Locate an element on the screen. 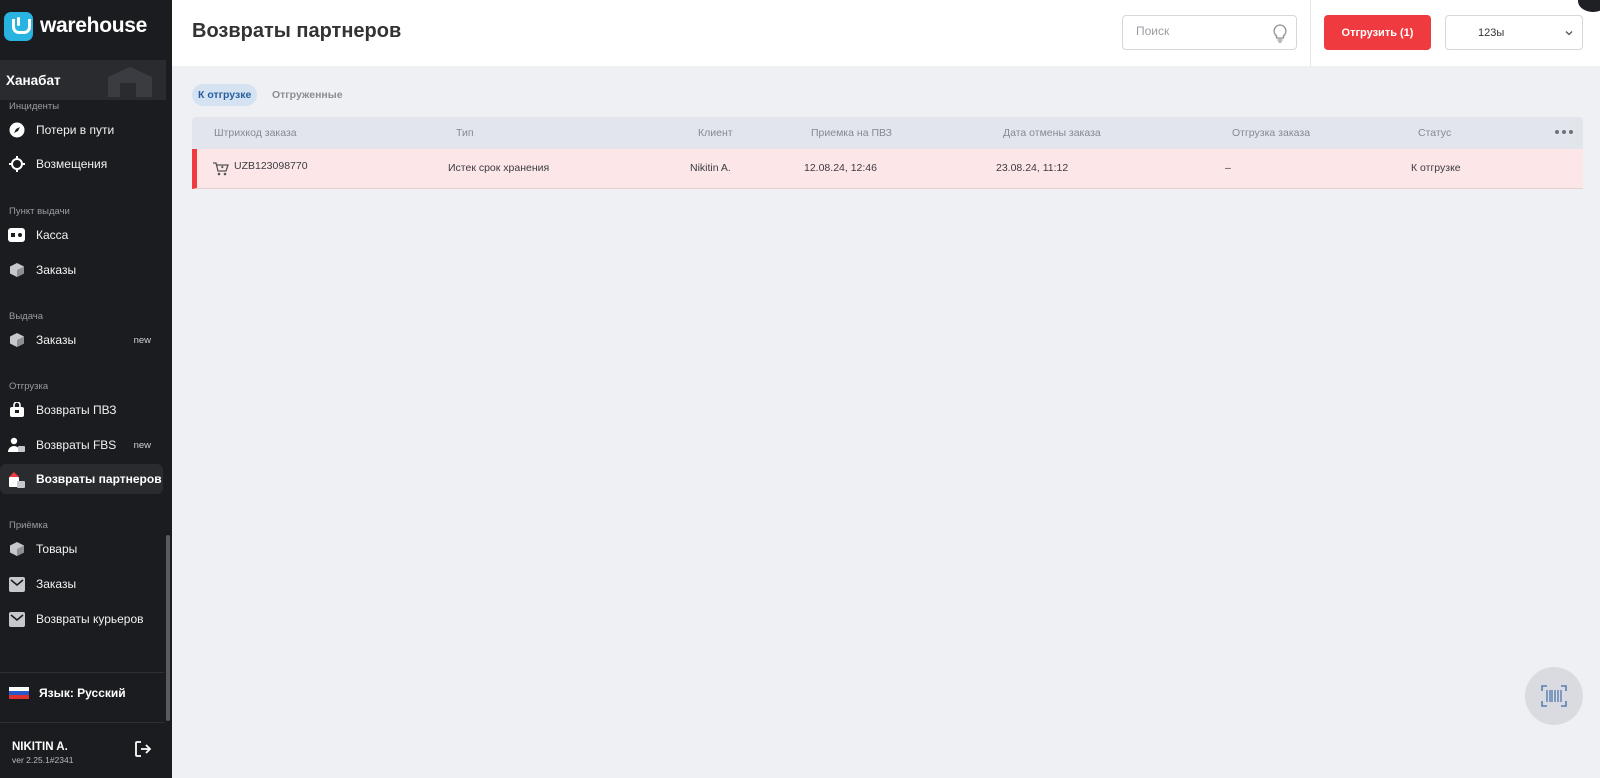  section-issuance: Выдача is located at coordinates (26, 316).